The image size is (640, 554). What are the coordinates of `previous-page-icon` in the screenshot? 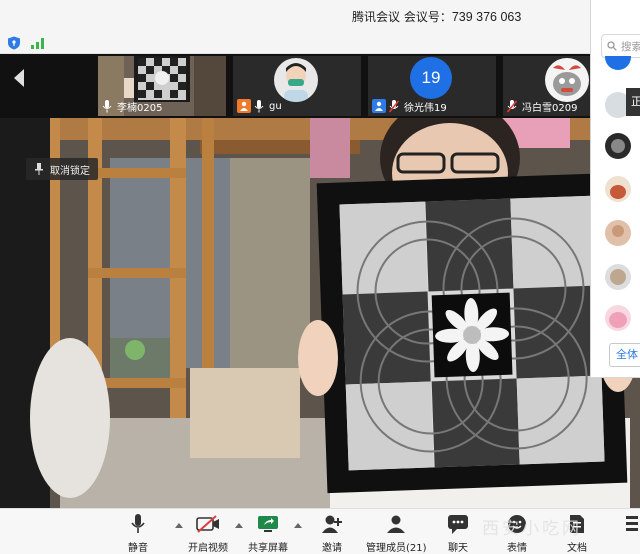 It's located at (19, 78).